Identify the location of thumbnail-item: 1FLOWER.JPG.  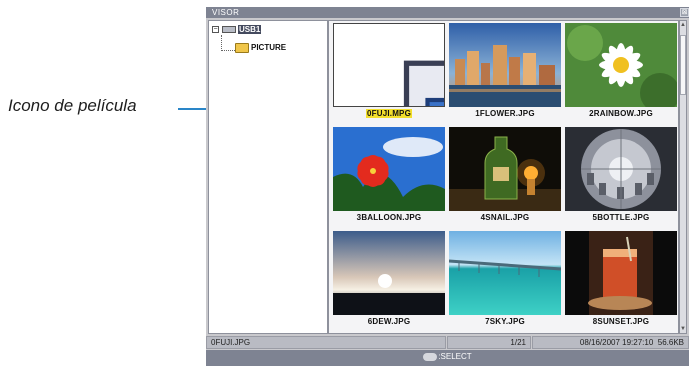
(505, 72).